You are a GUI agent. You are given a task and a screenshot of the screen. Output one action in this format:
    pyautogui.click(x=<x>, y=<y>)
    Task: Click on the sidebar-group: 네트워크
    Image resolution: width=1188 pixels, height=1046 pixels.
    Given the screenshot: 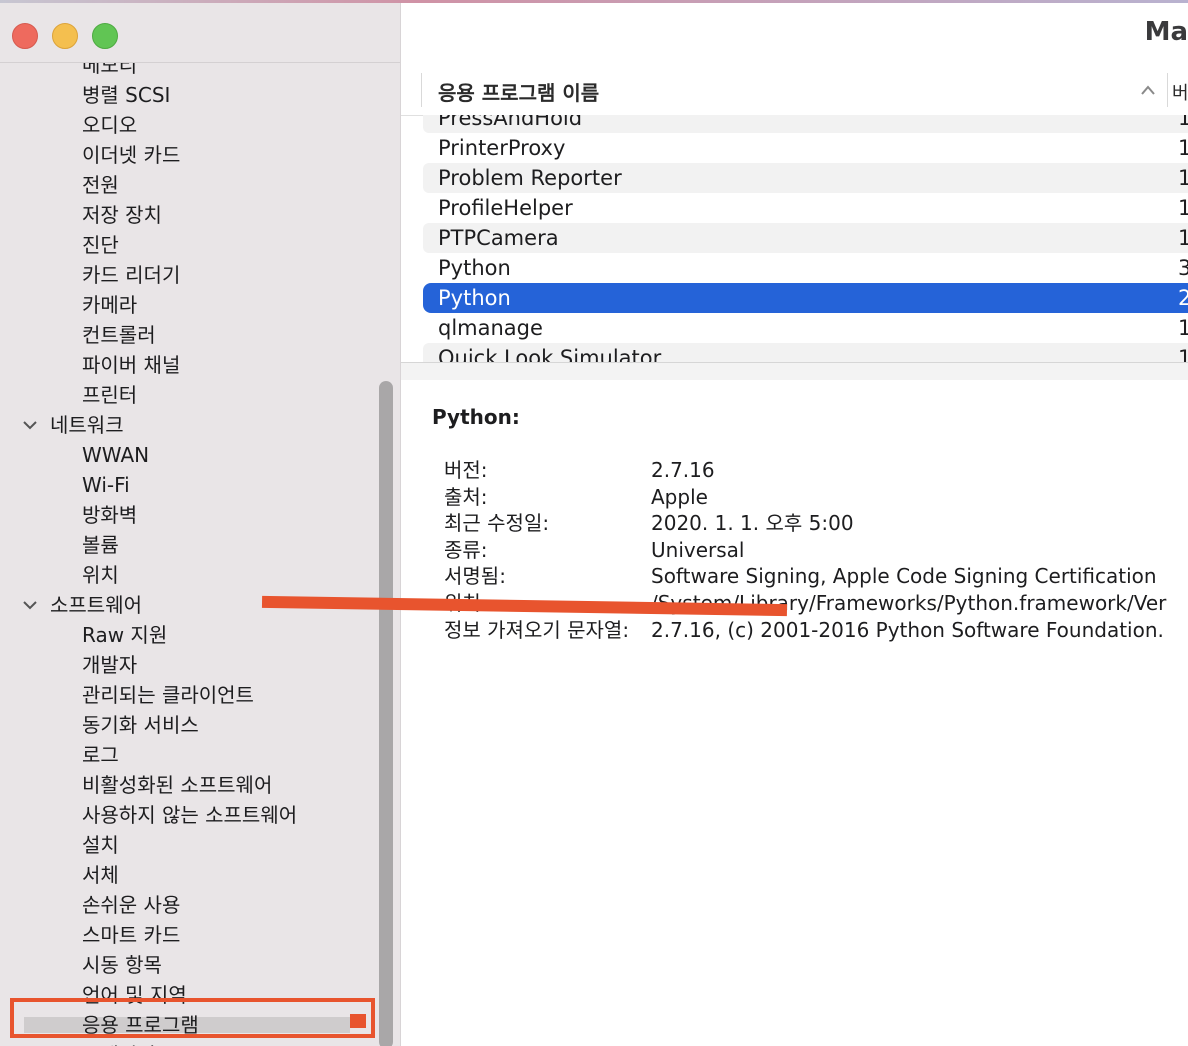 What is the action you would take?
    pyautogui.click(x=190, y=425)
    